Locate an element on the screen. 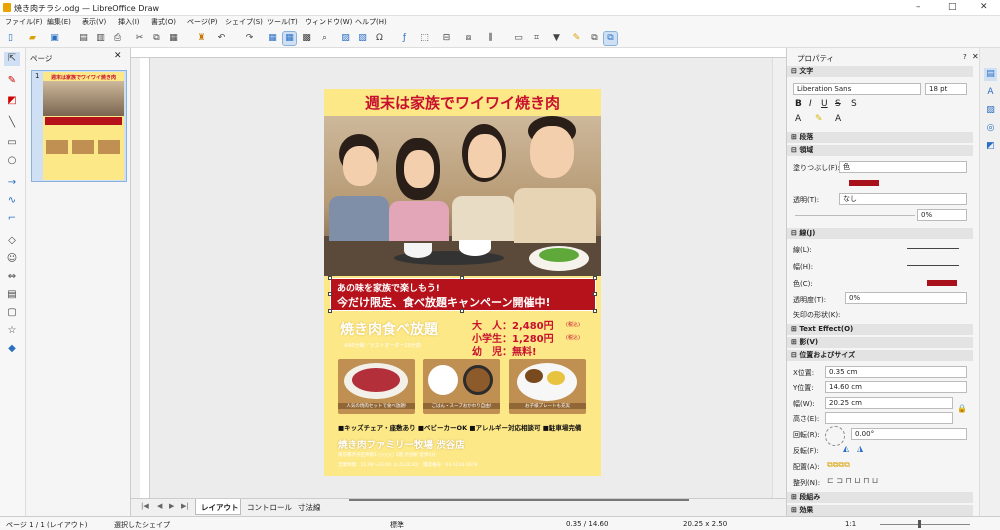  keep-ratio-icon: 🔒 is located at coordinates (962, 408).